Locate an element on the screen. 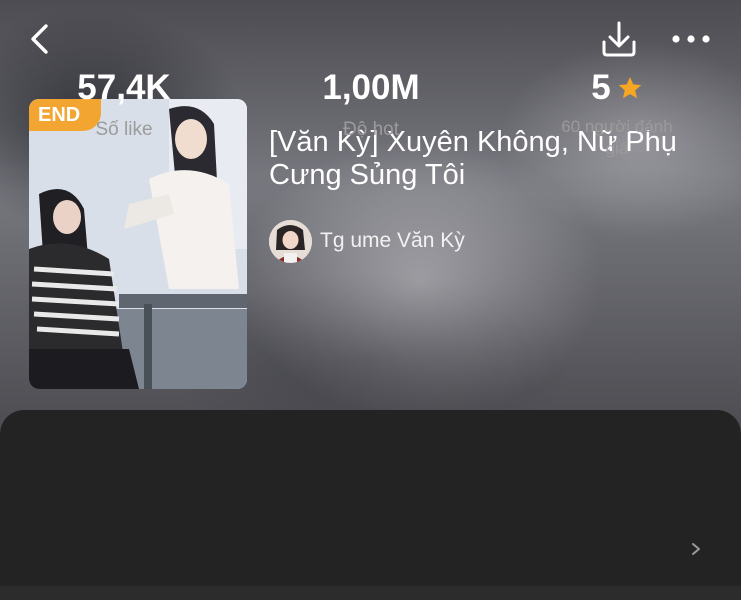 The height and width of the screenshot is (600, 741). chevron-left-icon is located at coordinates (39, 39).